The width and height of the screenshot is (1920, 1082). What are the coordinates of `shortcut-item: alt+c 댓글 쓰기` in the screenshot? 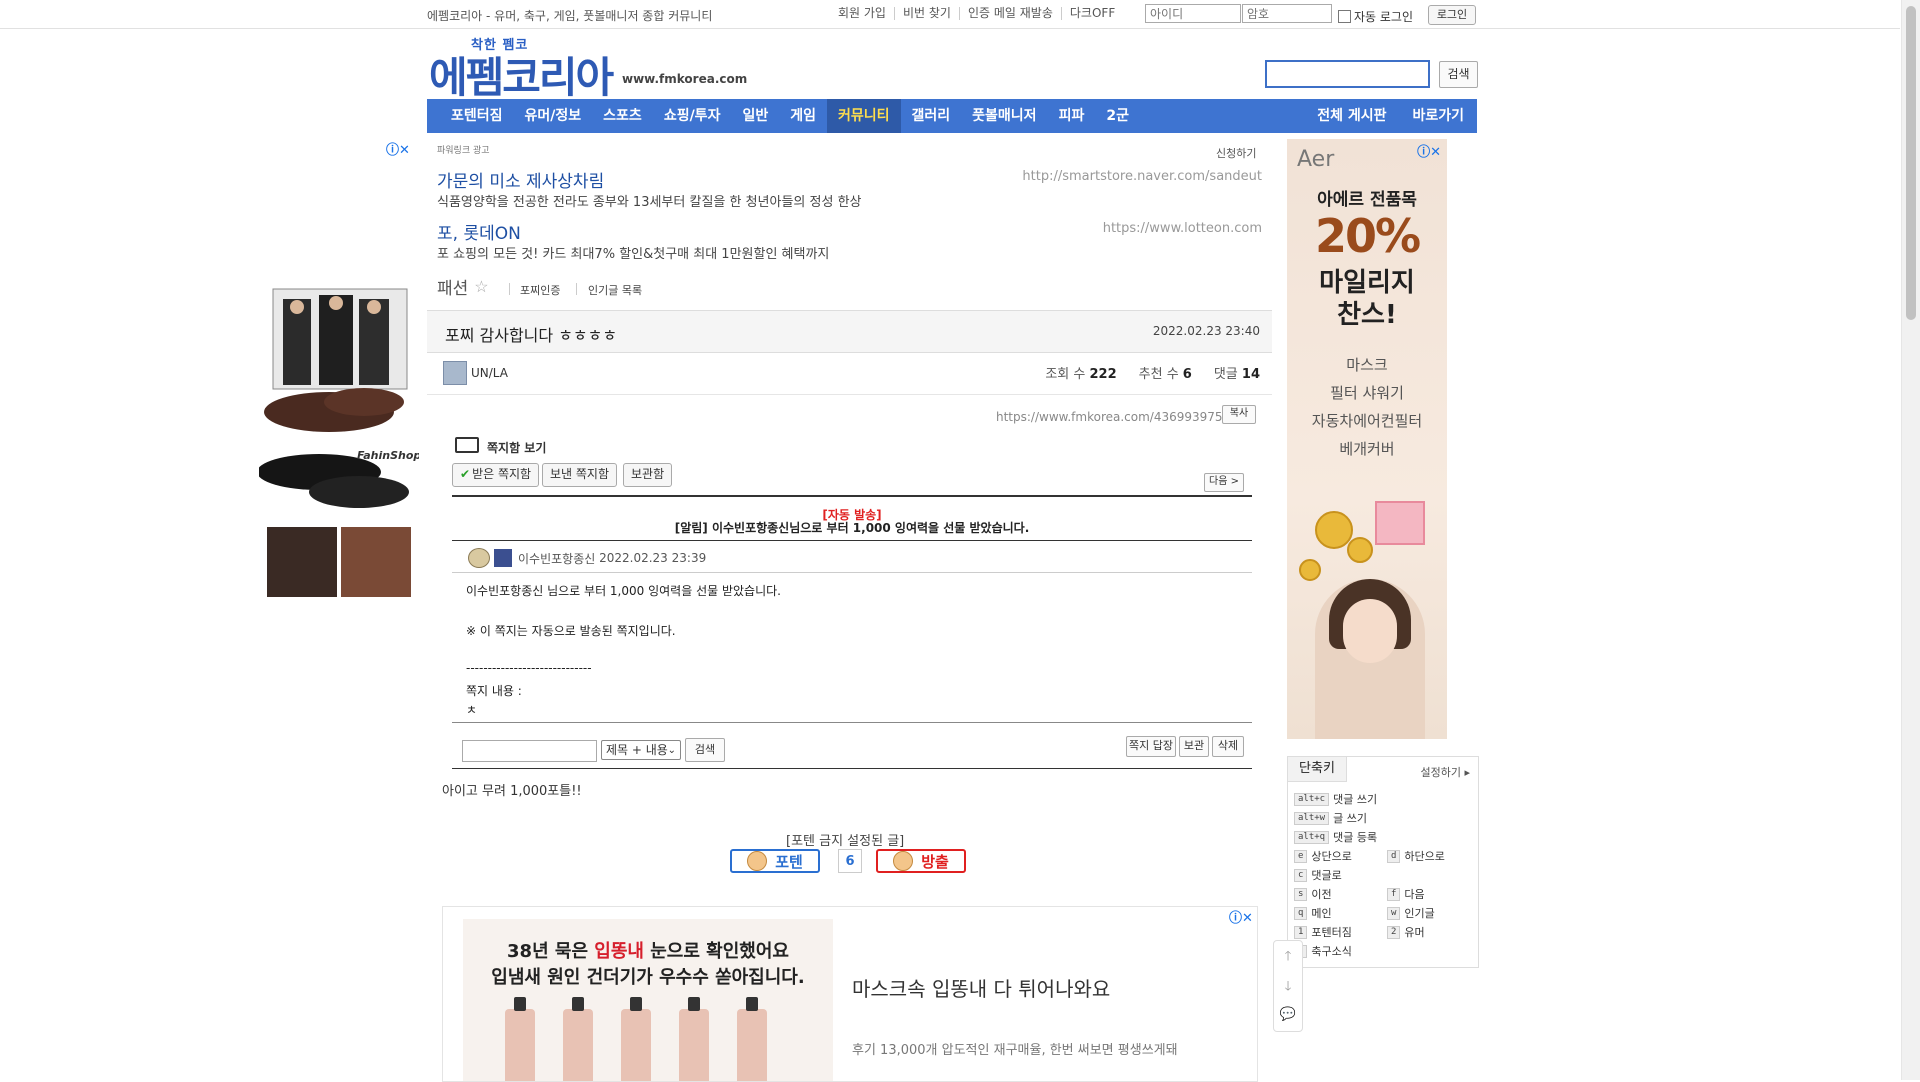 It's located at (1335, 799).